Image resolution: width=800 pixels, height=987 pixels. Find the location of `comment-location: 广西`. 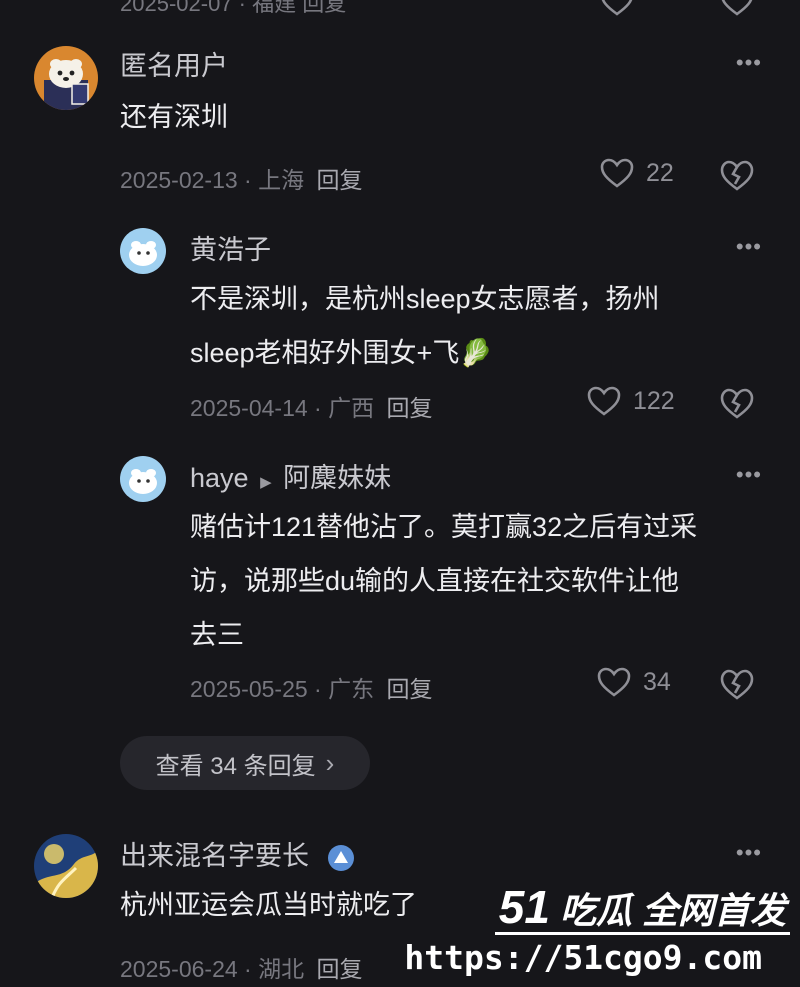

comment-location: 广西 is located at coordinates (351, 408).